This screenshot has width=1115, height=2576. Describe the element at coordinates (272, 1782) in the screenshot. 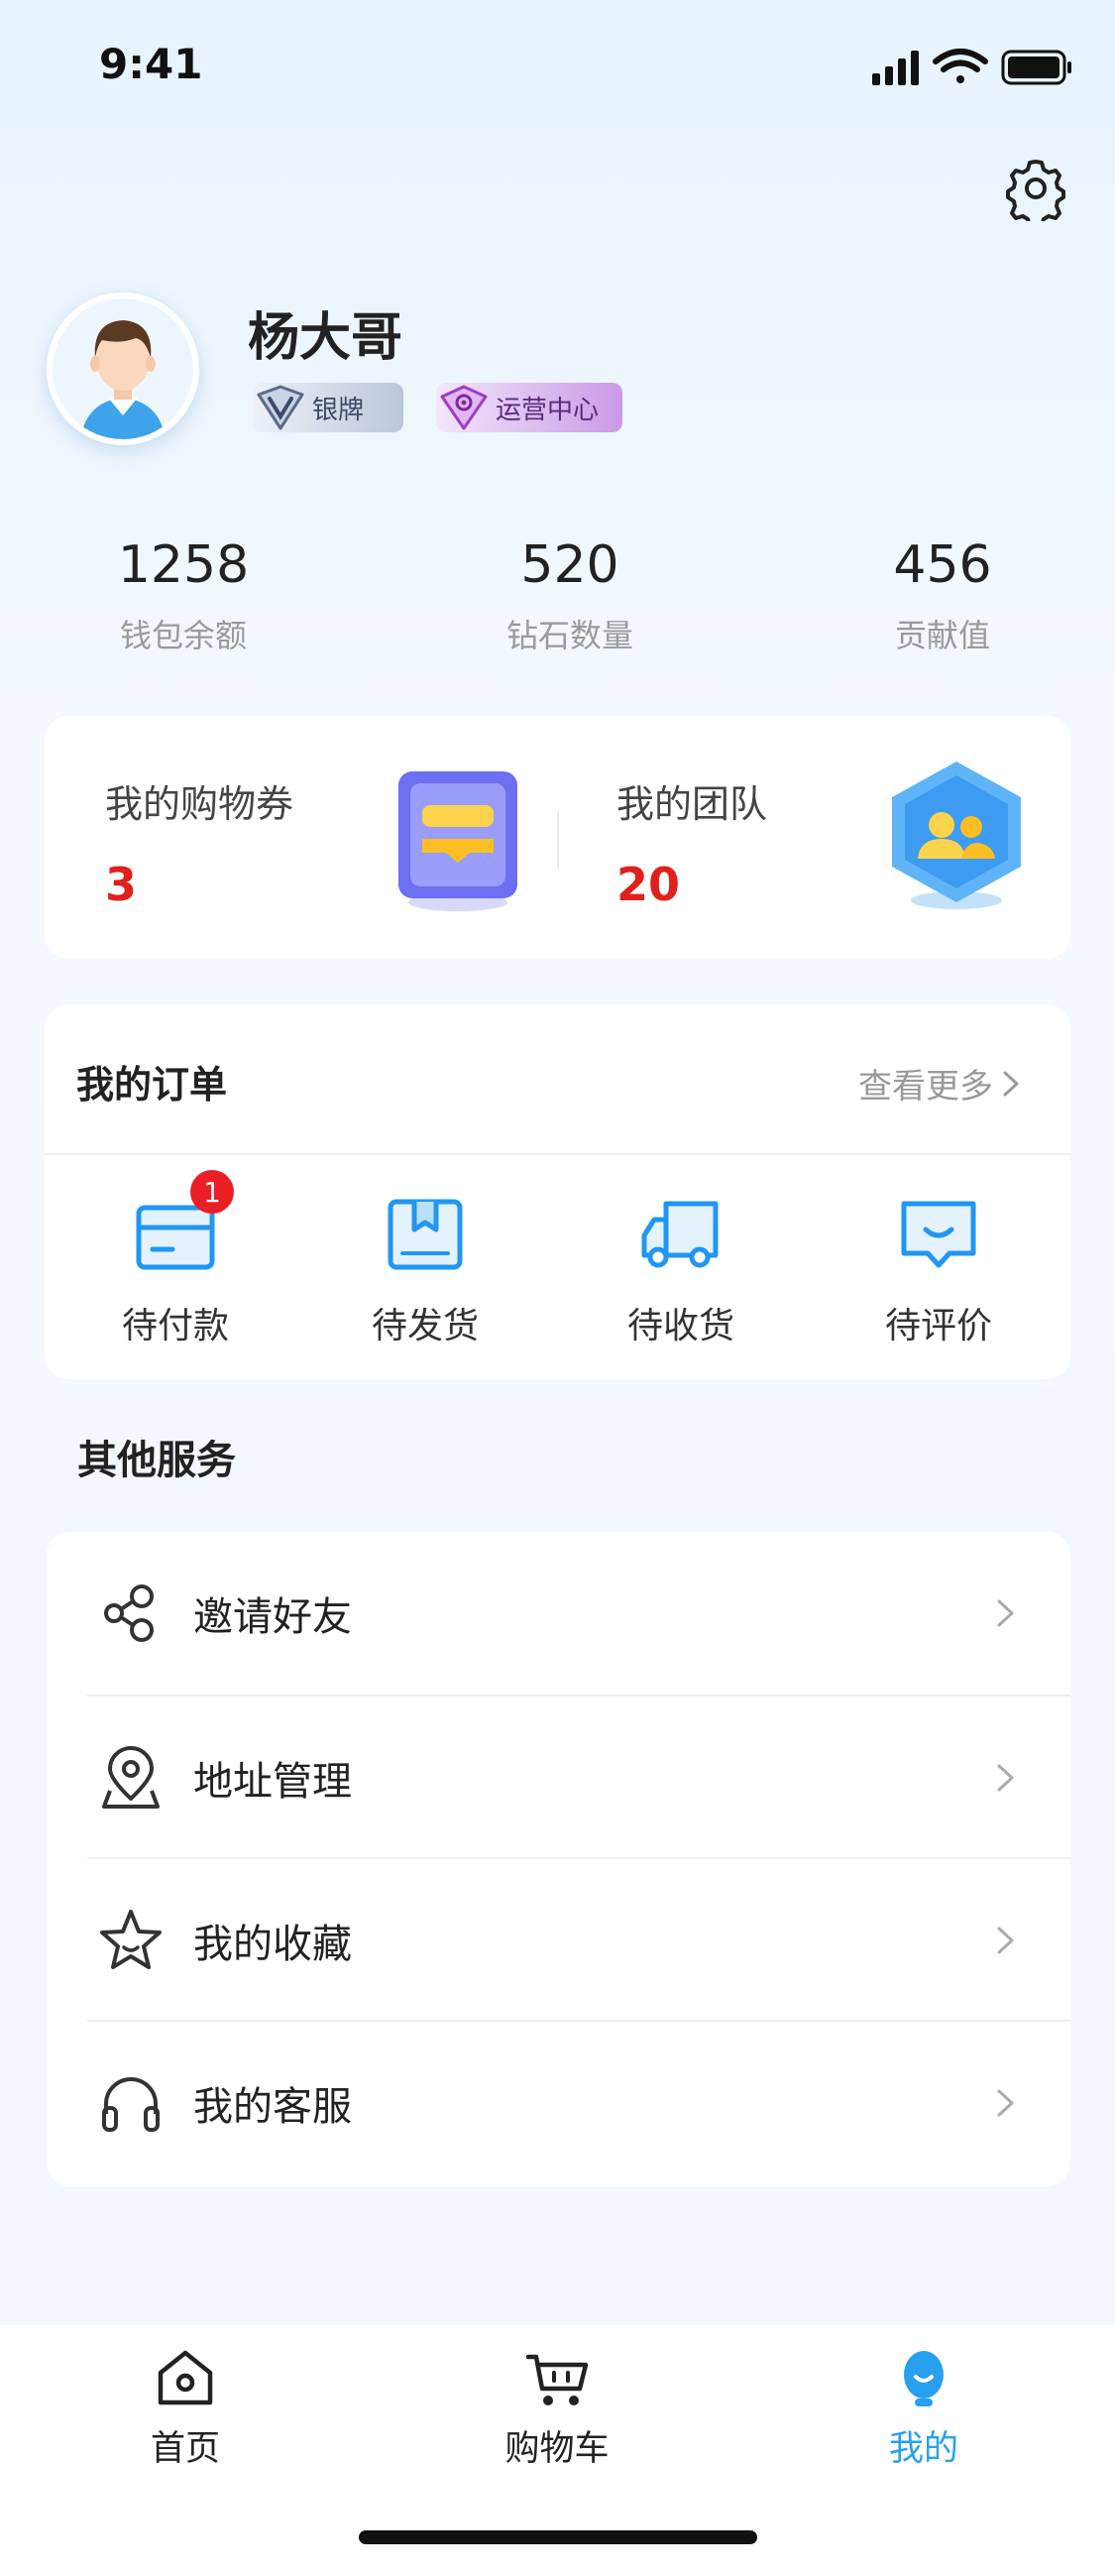

I see `service-address-label: 地址管理` at that location.